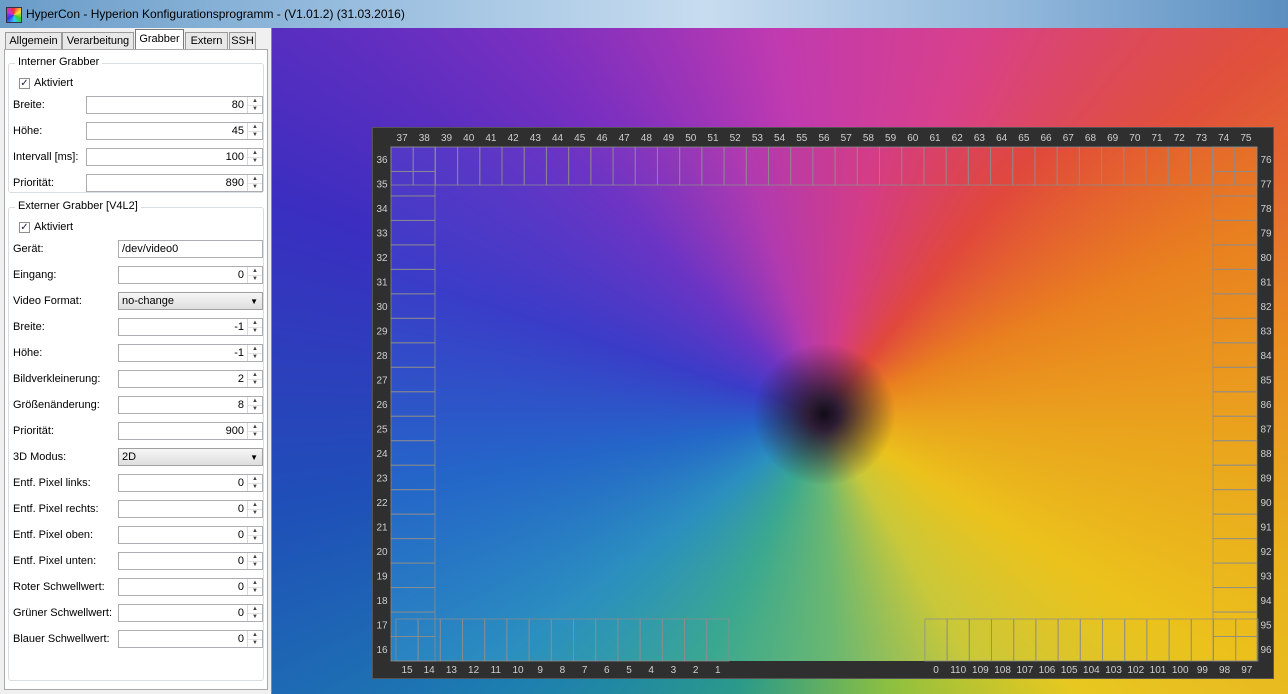 Image resolution: width=1288 pixels, height=694 pixels. I want to click on internal-enabled-checkbox: ✓, so click(24, 83).